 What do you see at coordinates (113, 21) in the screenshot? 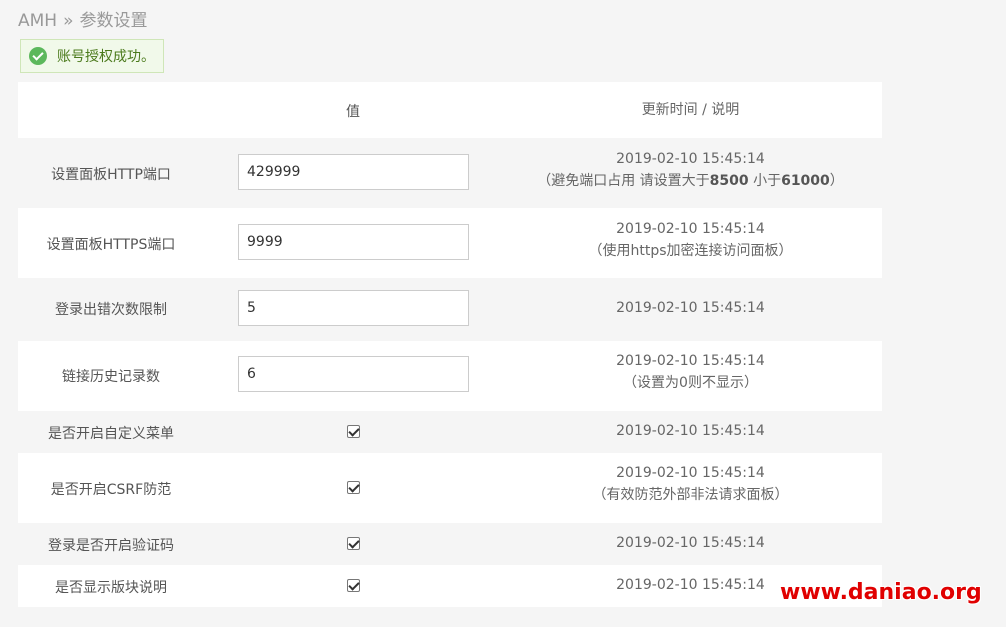
I see `breadcrumb-current: 参数设置` at bounding box center [113, 21].